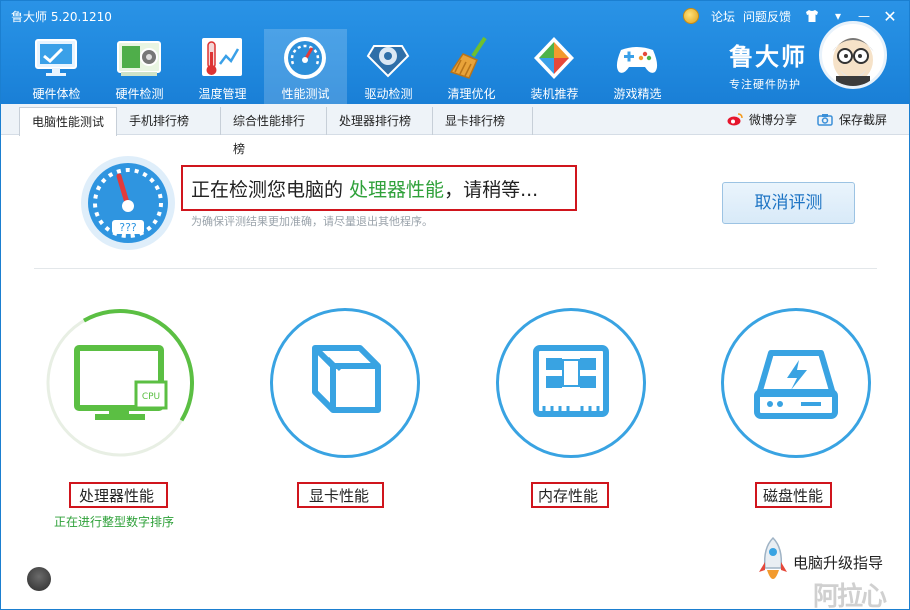 This screenshot has height=610, width=910. I want to click on perf-item-gpu, so click(345, 383).